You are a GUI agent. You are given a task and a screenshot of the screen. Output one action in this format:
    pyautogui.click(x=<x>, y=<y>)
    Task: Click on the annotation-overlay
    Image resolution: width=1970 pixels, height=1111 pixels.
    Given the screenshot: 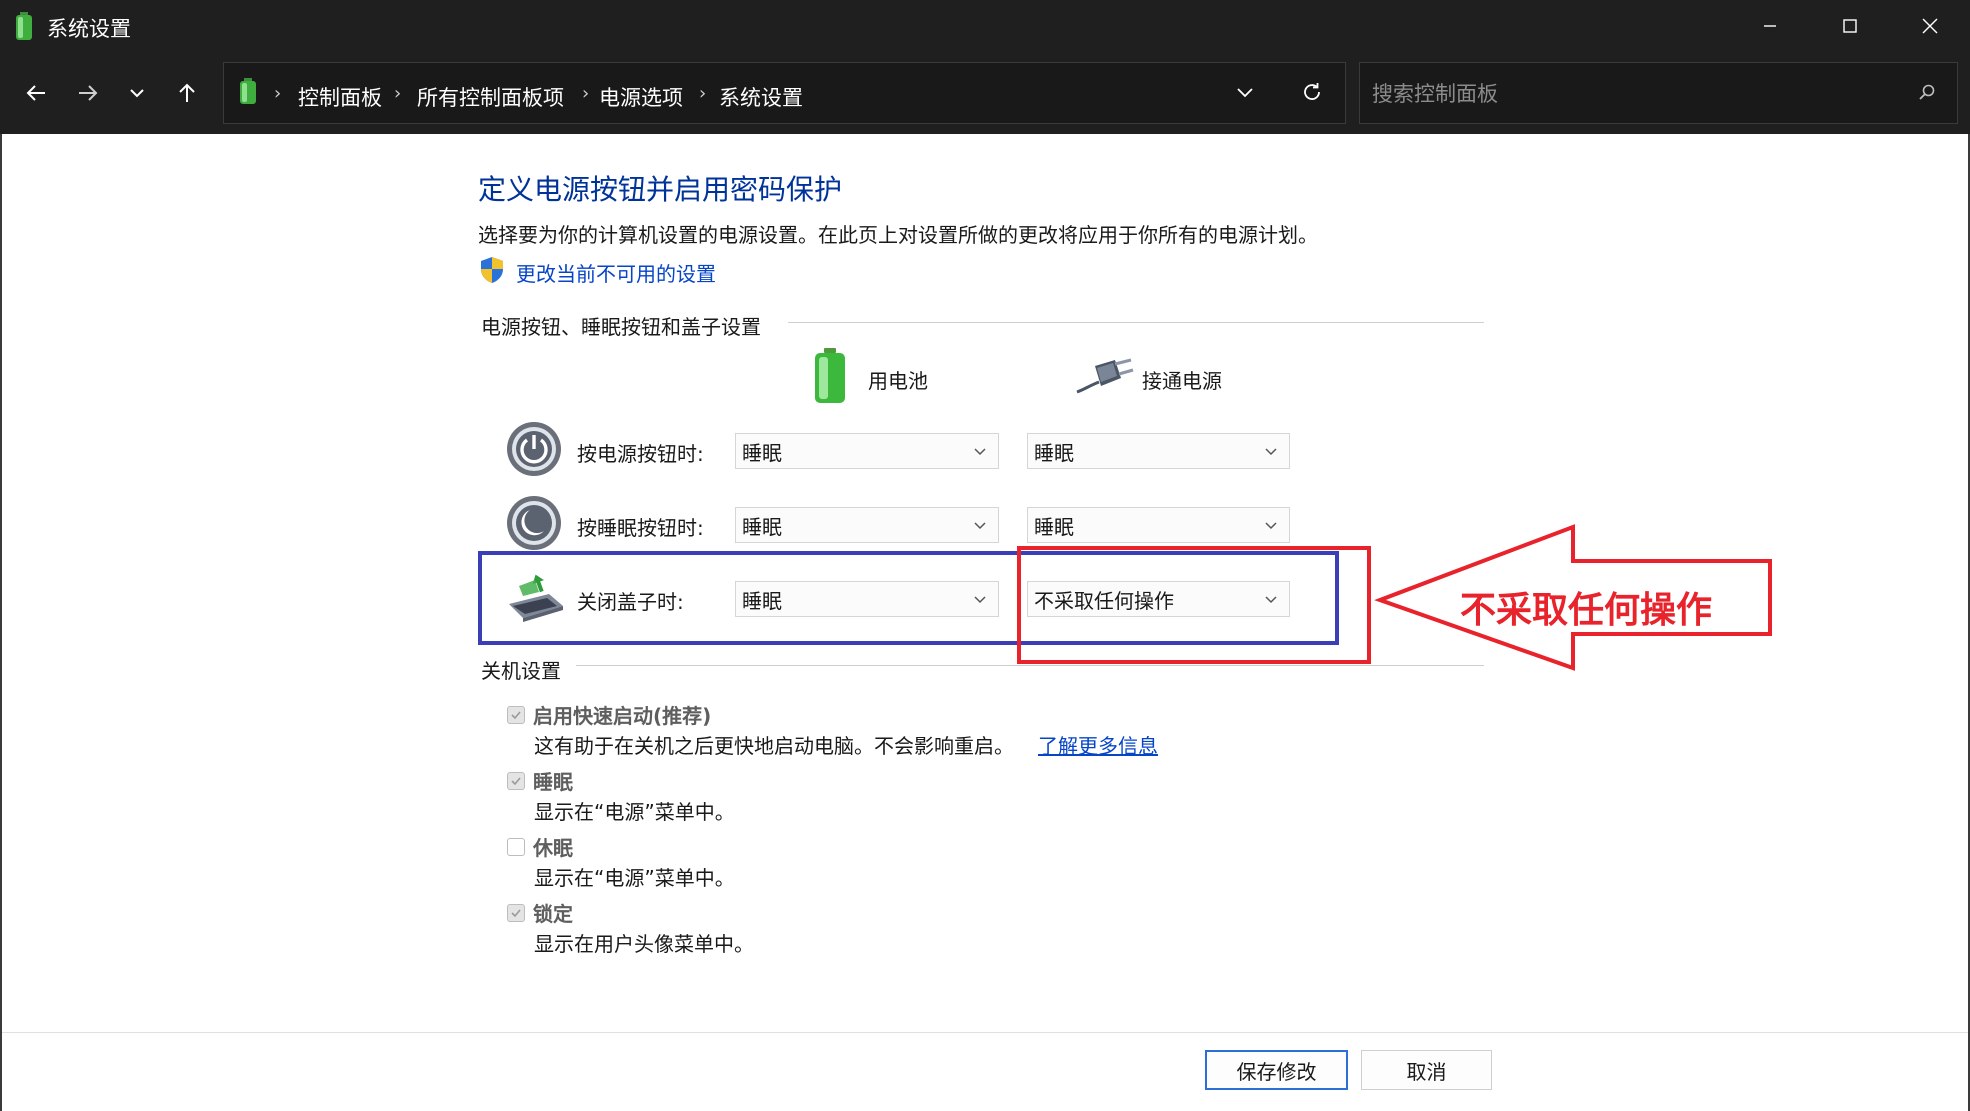 What is the action you would take?
    pyautogui.click(x=1125, y=597)
    